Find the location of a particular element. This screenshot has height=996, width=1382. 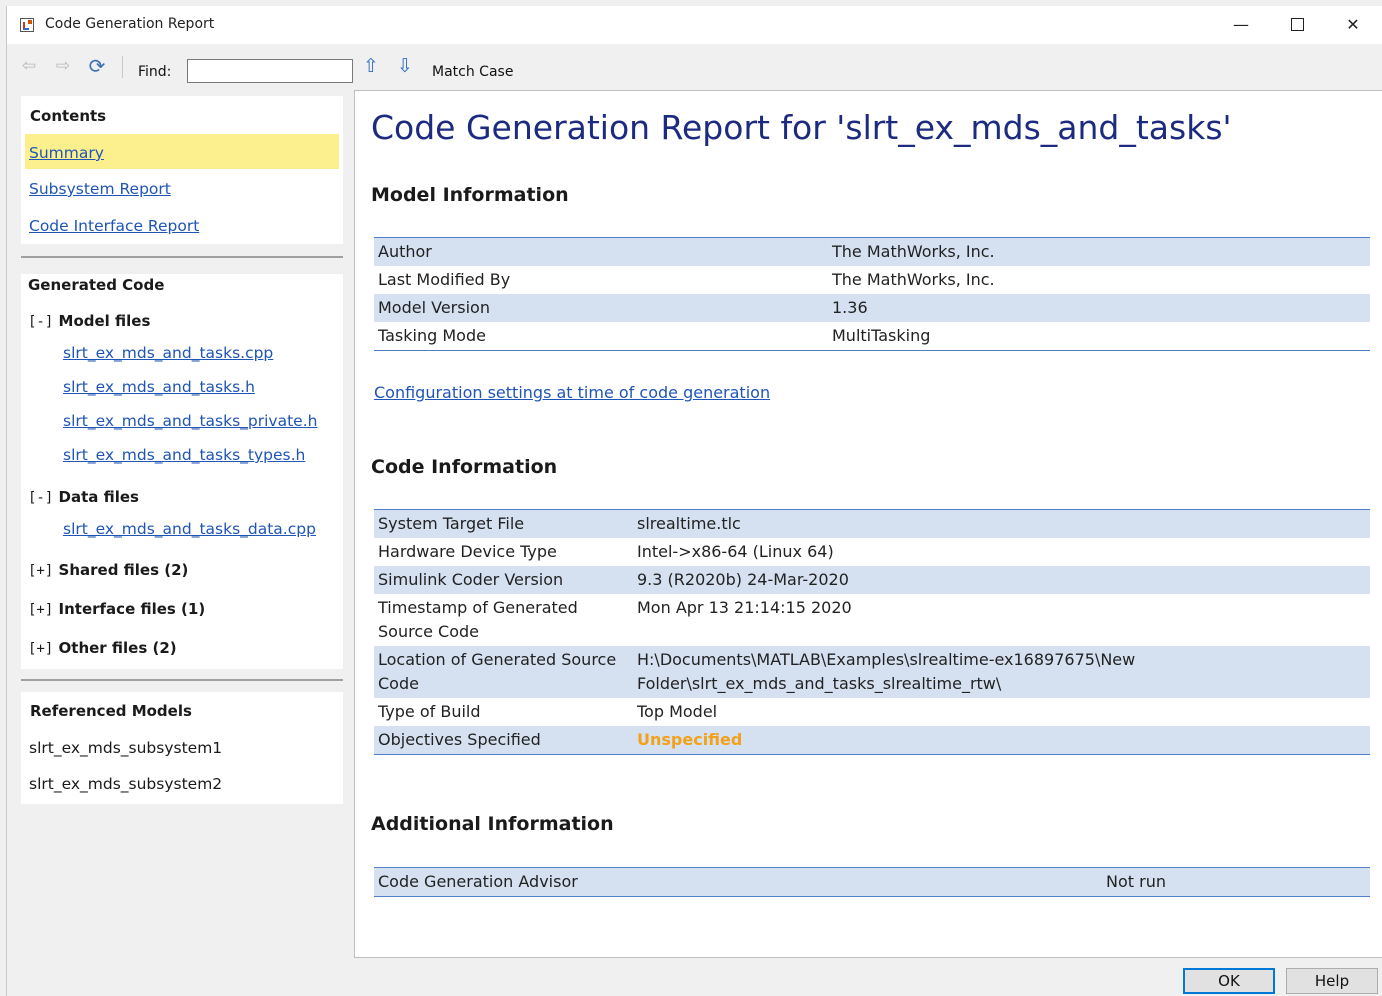

data-files-label: Data files is located at coordinates (98, 497).